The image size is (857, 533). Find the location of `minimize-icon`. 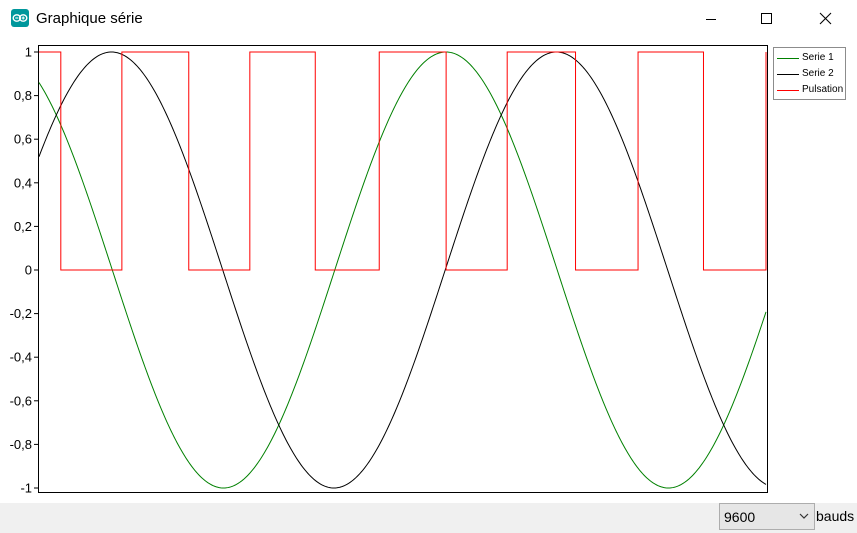

minimize-icon is located at coordinates (711, 19).